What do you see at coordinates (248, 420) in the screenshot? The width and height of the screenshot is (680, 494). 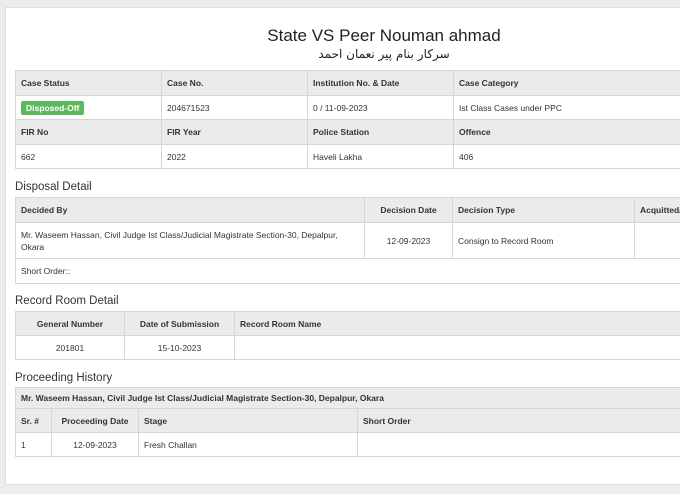 I see `header-stage: Stage` at bounding box center [248, 420].